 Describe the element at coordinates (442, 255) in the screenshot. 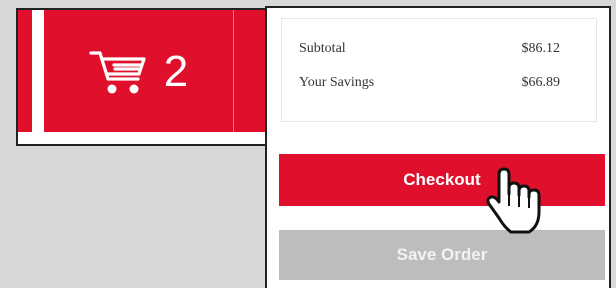

I see `save-order-button: Save Order` at that location.